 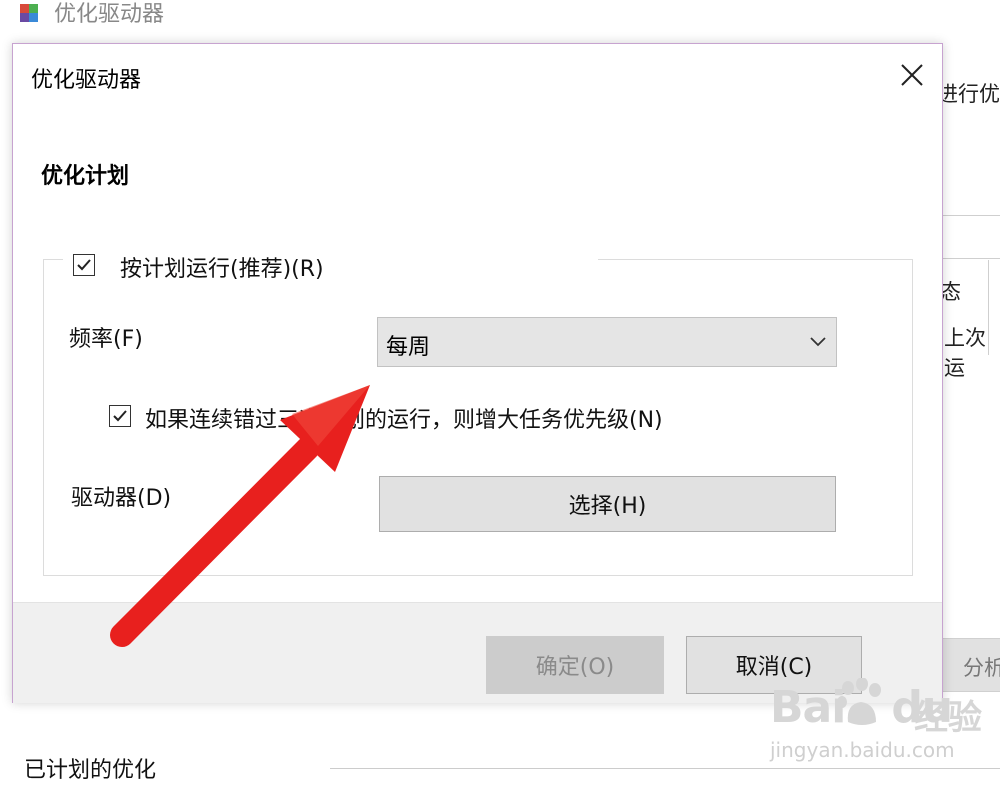 What do you see at coordinates (86, 80) in the screenshot?
I see `dialog-title: 优化驱动器` at bounding box center [86, 80].